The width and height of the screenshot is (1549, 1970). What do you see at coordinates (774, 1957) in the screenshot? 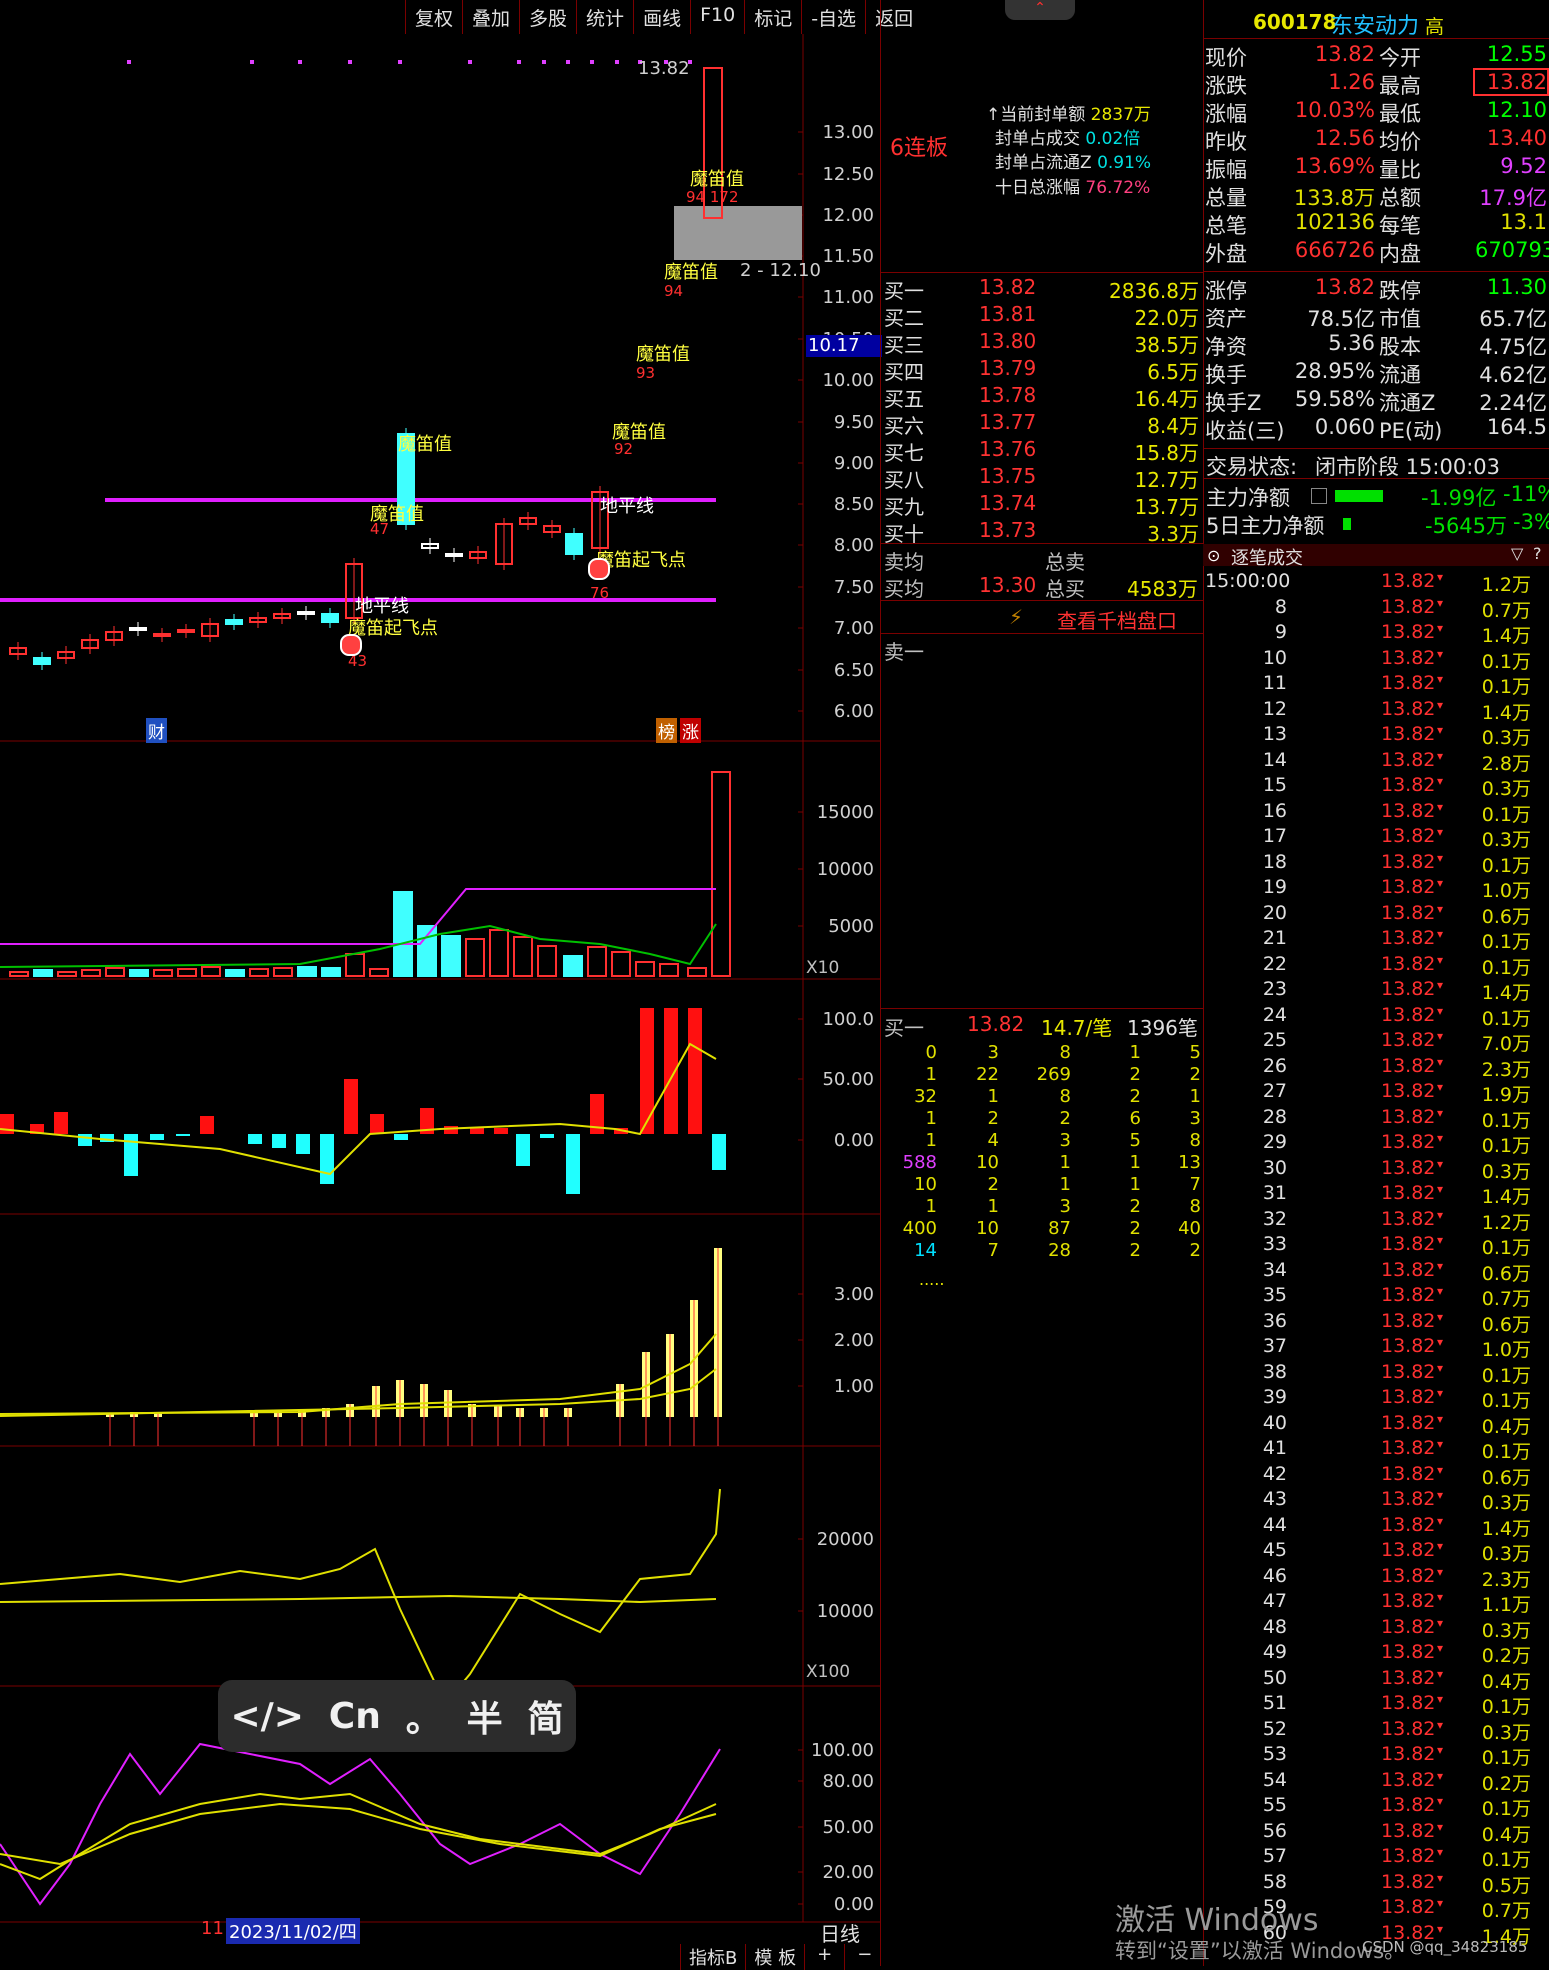
I see `tab-template: 模 板` at bounding box center [774, 1957].